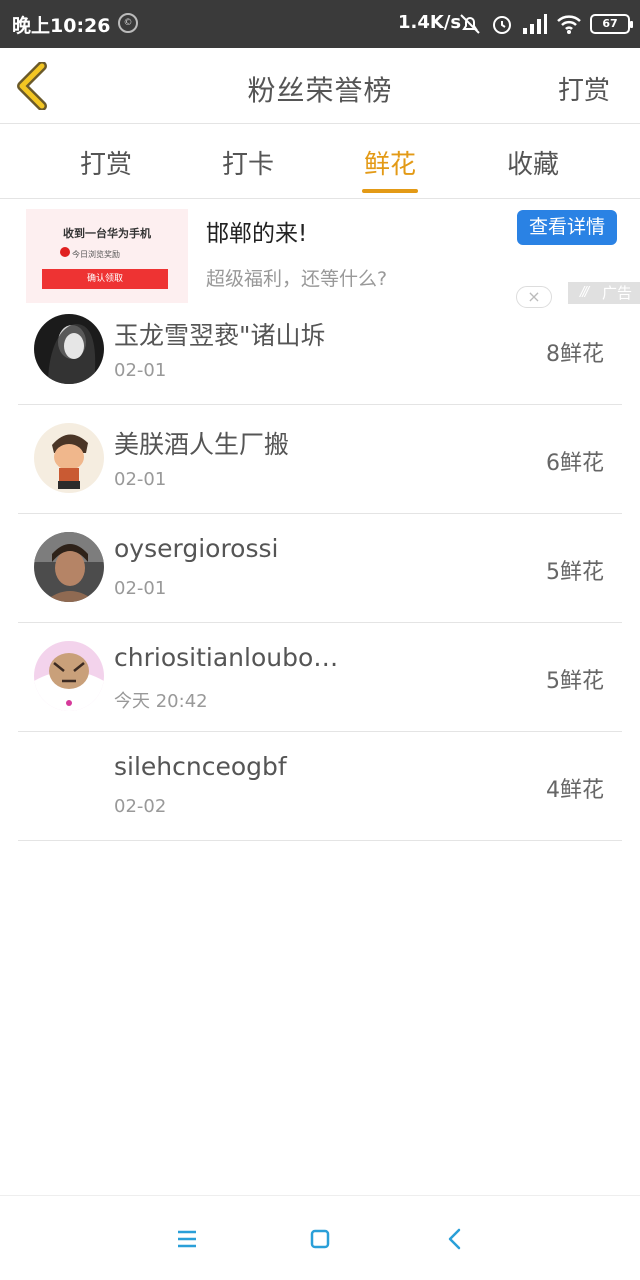 The image size is (640, 1280). I want to click on menu-icon, so click(187, 1239).